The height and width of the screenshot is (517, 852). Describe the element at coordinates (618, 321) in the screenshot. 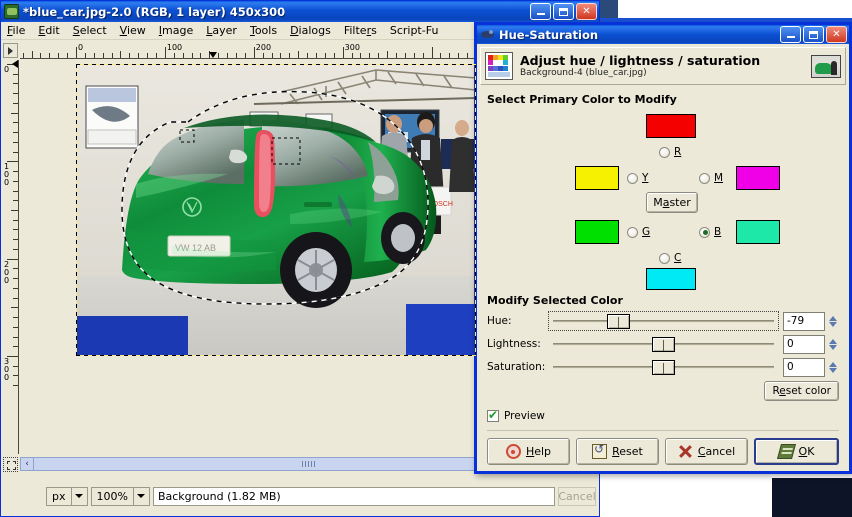

I see `hue-slider-thumb` at that location.